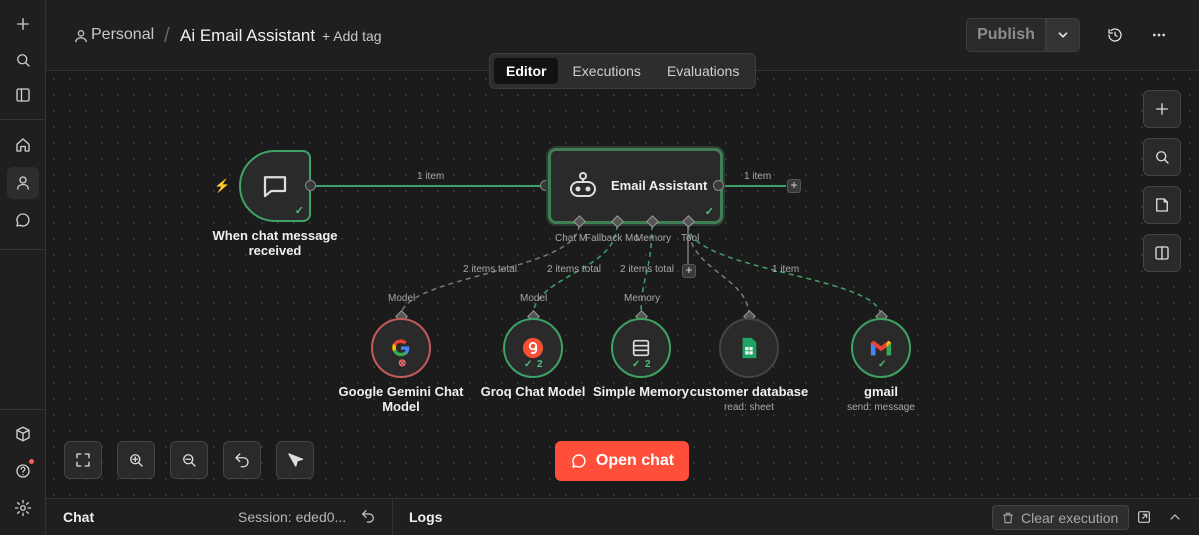 The image size is (1199, 535). I want to click on undo-icon, so click(242, 460).